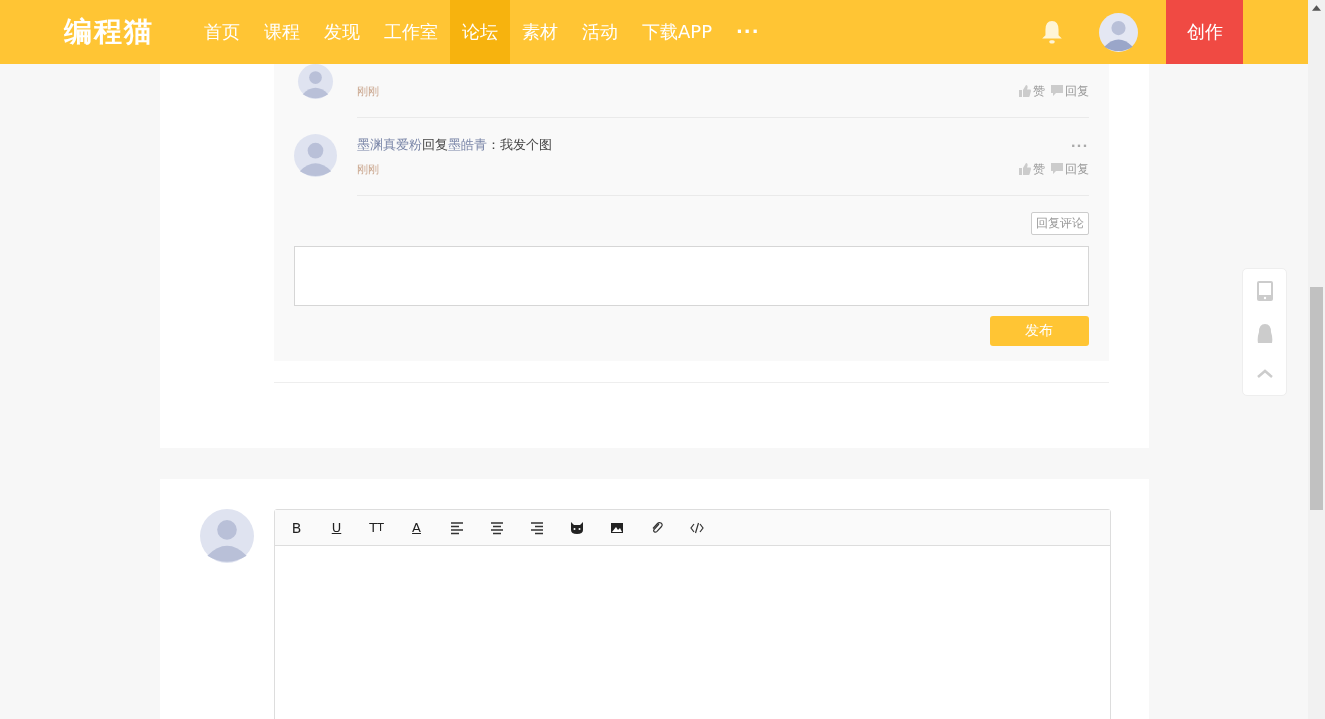  I want to click on scroll-up-icon, so click(1316, 8).